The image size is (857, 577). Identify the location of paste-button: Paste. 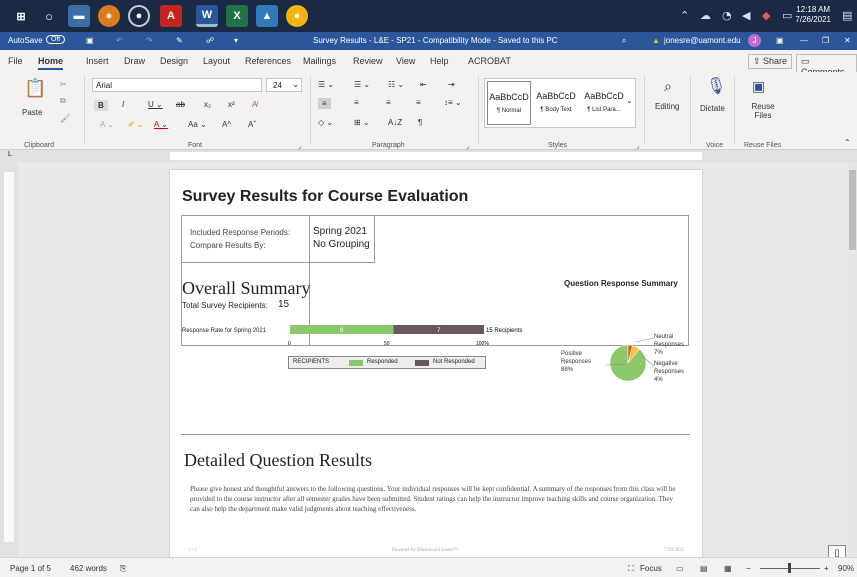
(32, 112).